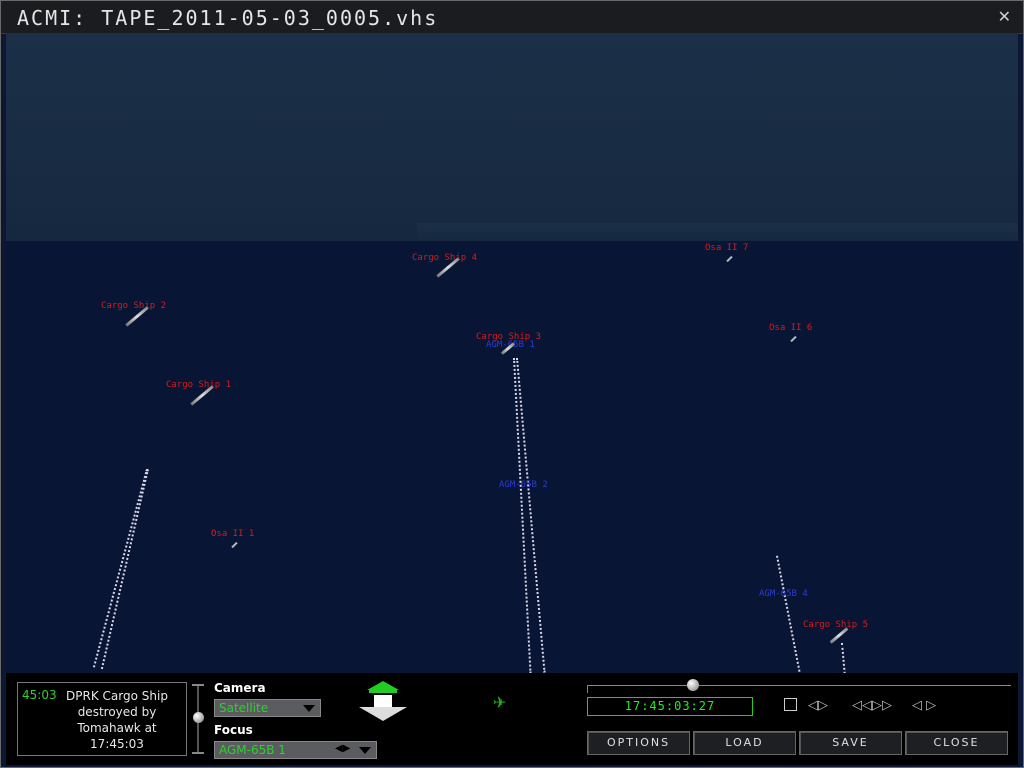 Image resolution: width=1024 pixels, height=768 pixels. Describe the element at coordinates (956, 743) in the screenshot. I see `close-button: CLOSE` at that location.